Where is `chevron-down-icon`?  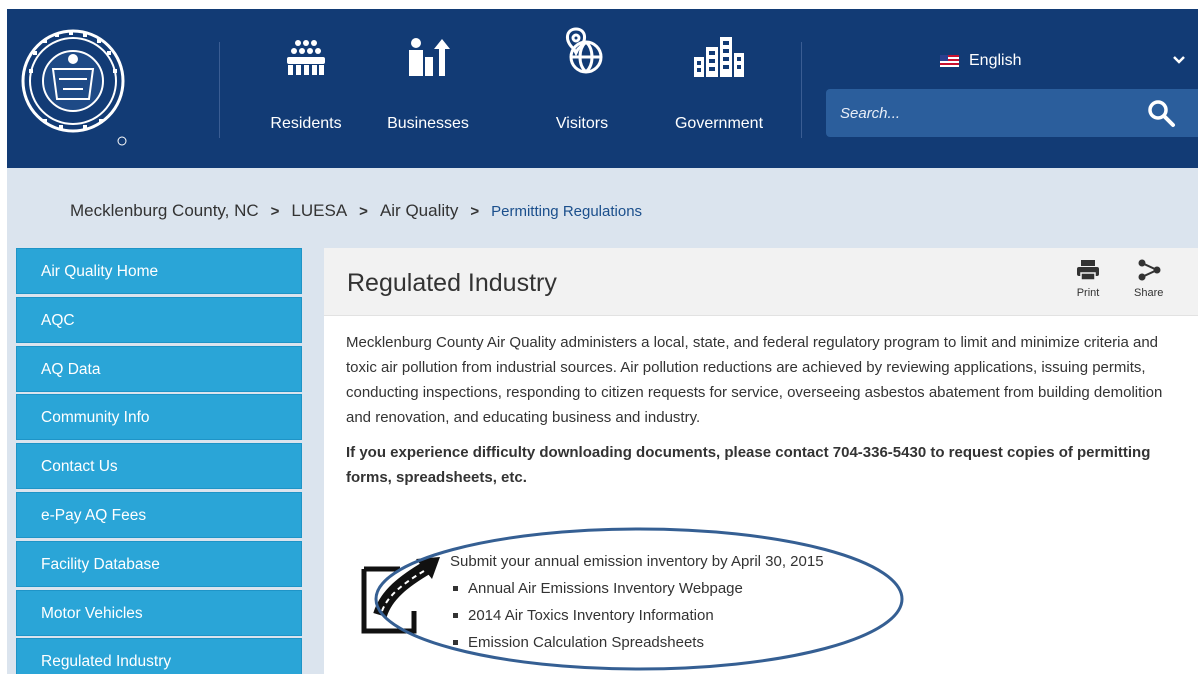 chevron-down-icon is located at coordinates (1179, 60).